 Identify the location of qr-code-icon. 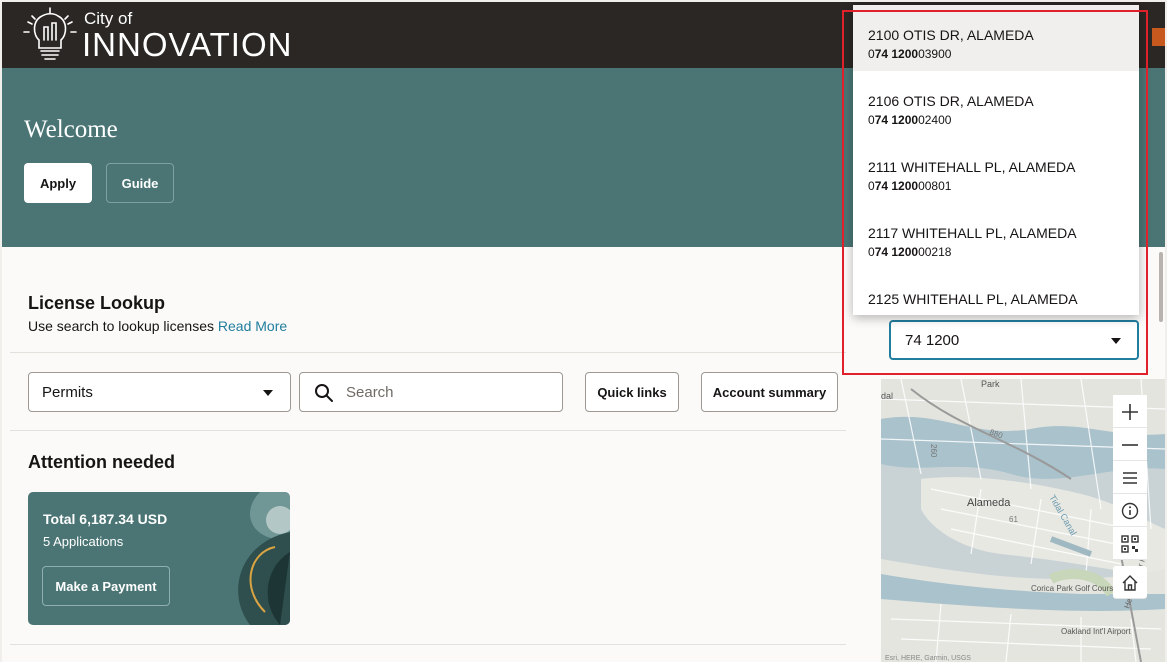
(1130, 544).